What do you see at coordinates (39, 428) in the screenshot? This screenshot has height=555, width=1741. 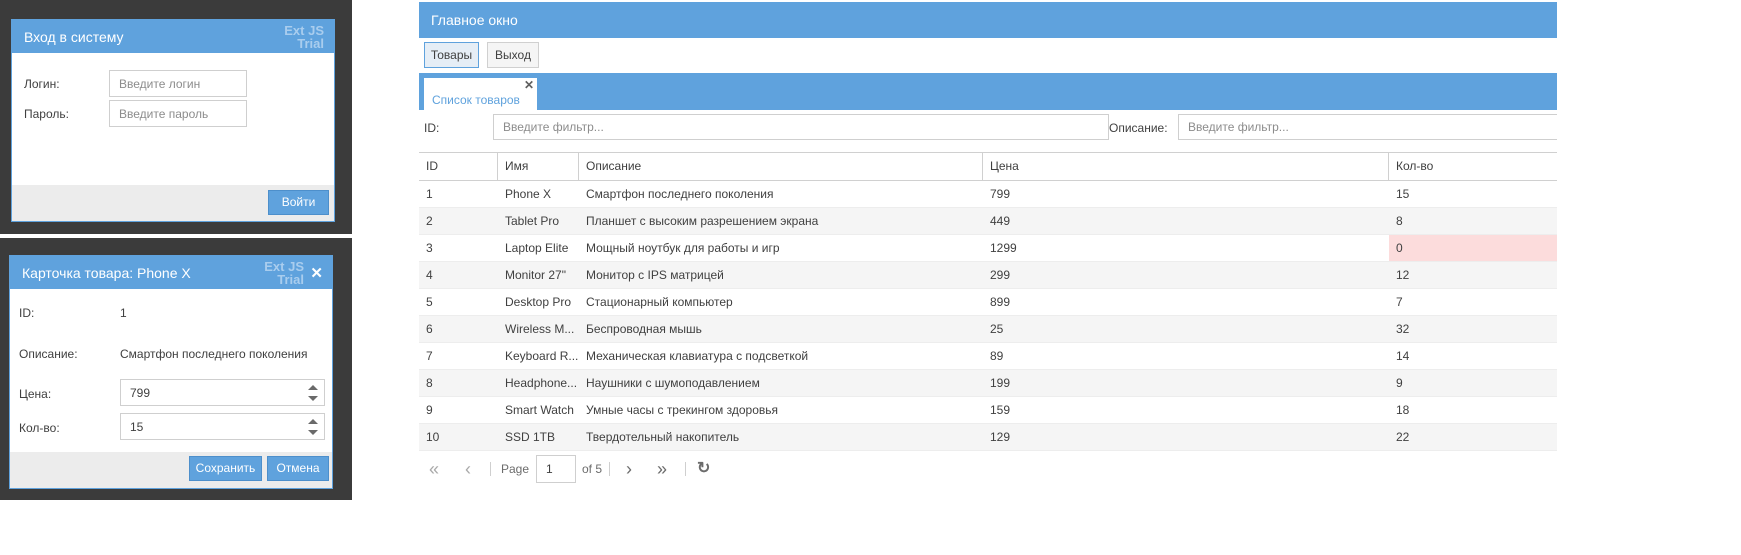 I see `card-qty-label: Кол-во:` at bounding box center [39, 428].